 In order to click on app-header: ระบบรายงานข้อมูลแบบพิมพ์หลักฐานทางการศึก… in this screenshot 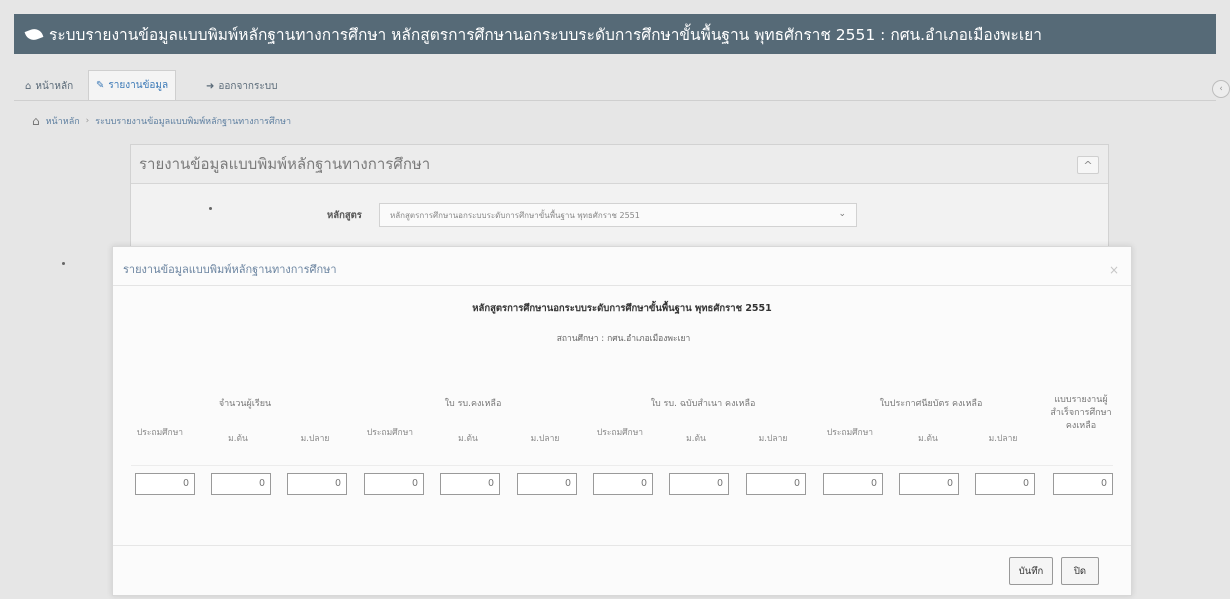, I will do `click(615, 34)`.